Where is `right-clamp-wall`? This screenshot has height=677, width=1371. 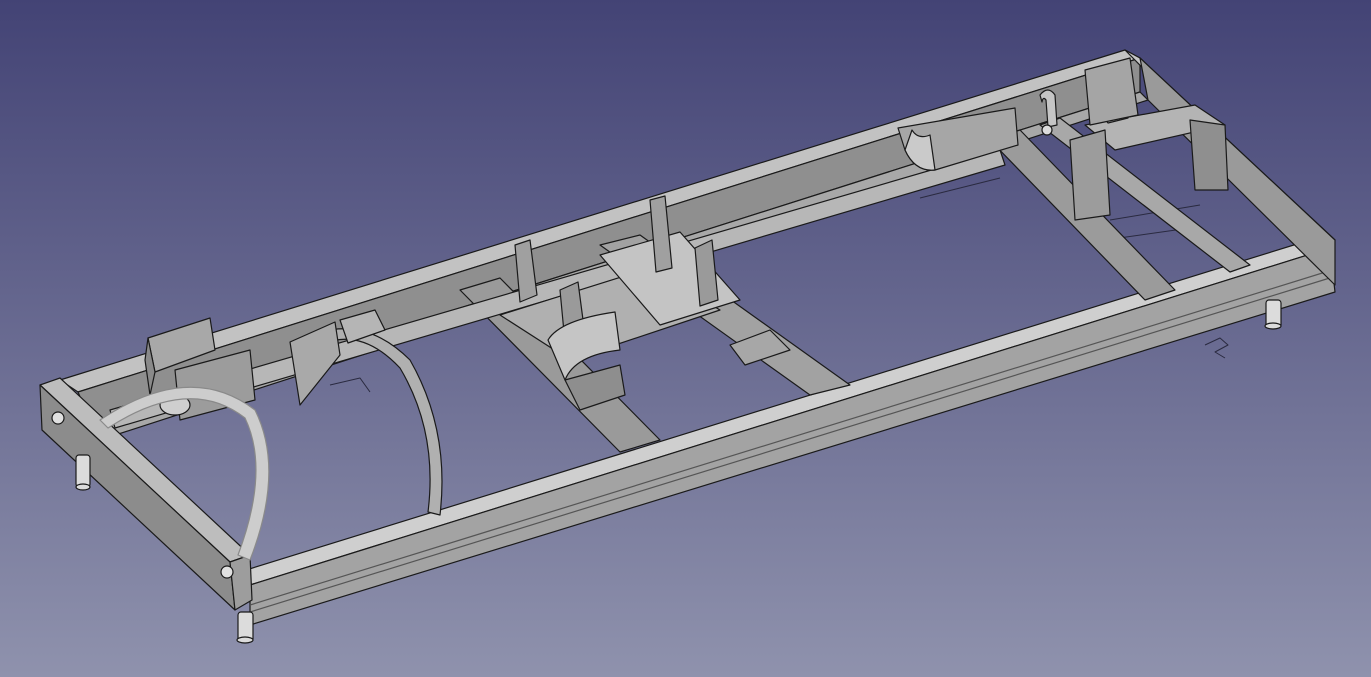
right-clamp-wall is located at coordinates (1209, 155).